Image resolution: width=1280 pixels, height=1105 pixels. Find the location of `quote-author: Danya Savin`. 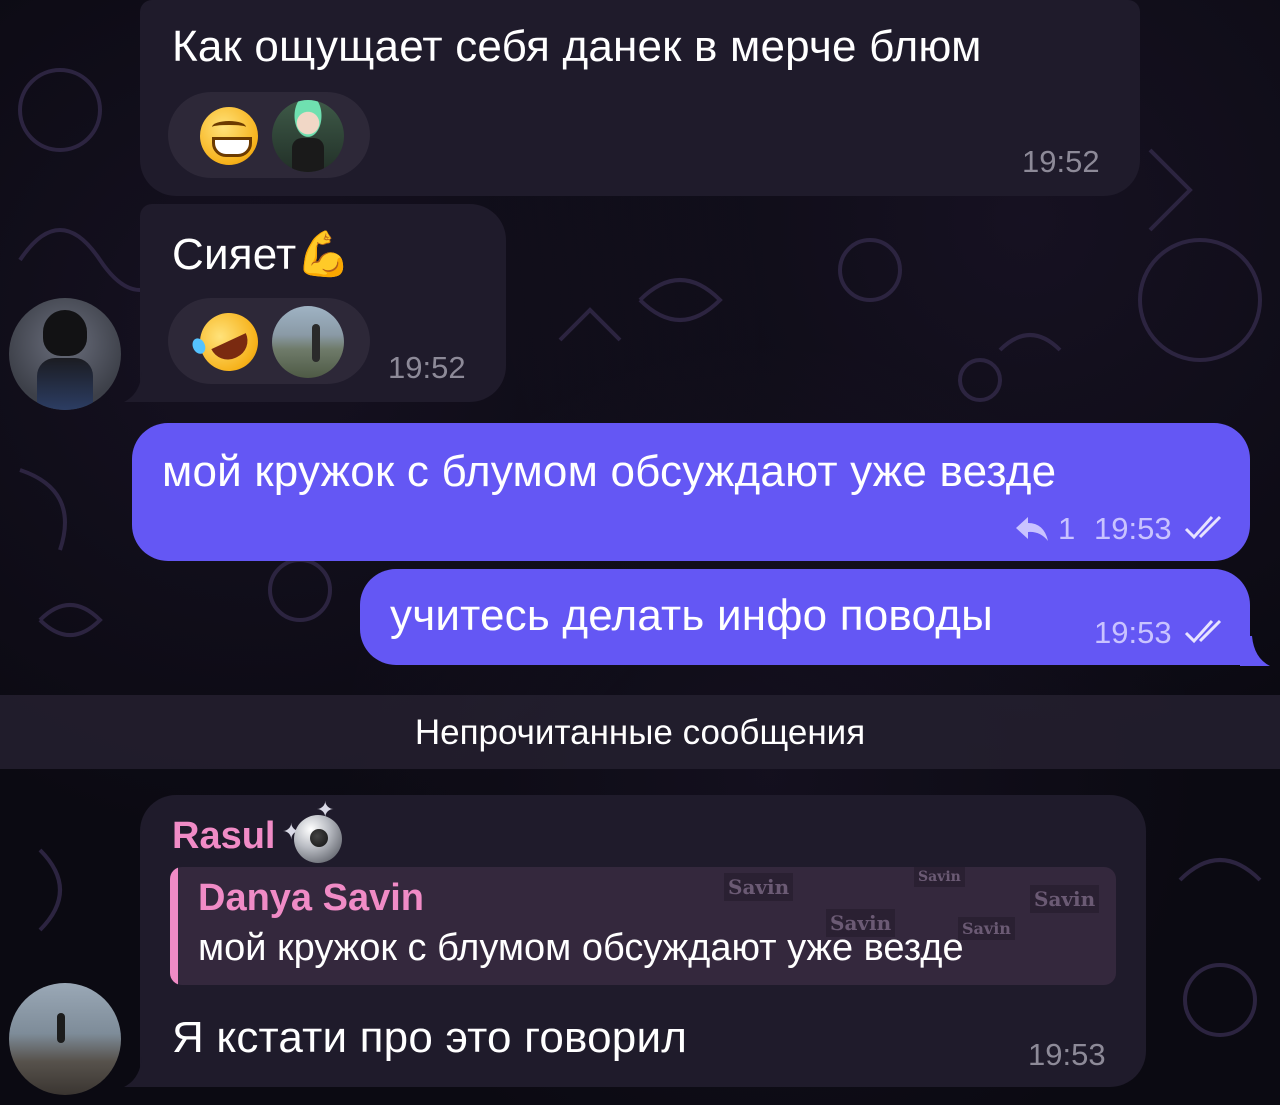

quote-author: Danya Savin is located at coordinates (311, 898).